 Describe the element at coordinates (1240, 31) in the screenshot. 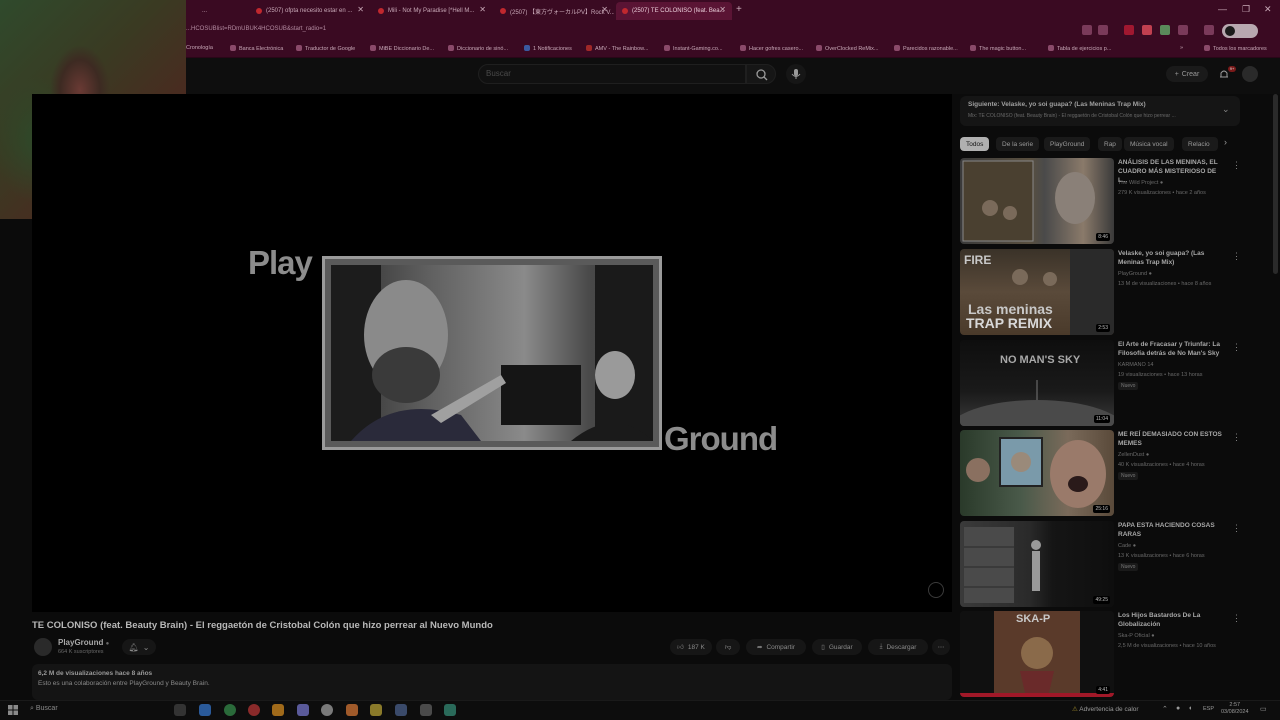

I see `profile-button` at that location.